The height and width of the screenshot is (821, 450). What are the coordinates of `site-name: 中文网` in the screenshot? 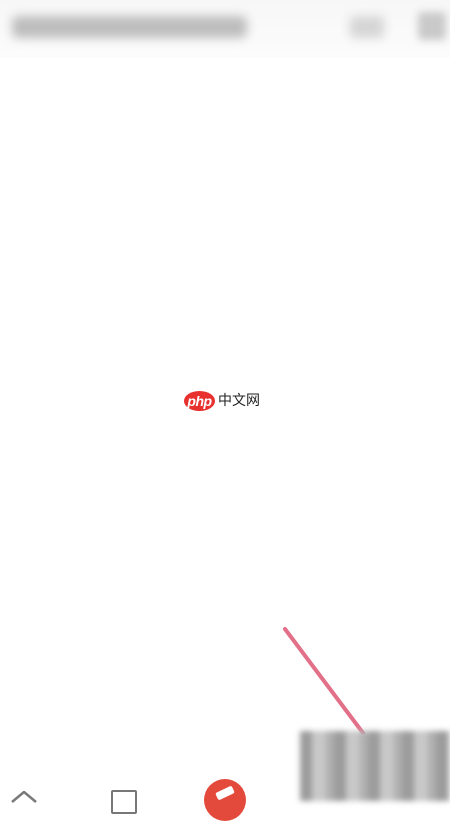 It's located at (239, 401).